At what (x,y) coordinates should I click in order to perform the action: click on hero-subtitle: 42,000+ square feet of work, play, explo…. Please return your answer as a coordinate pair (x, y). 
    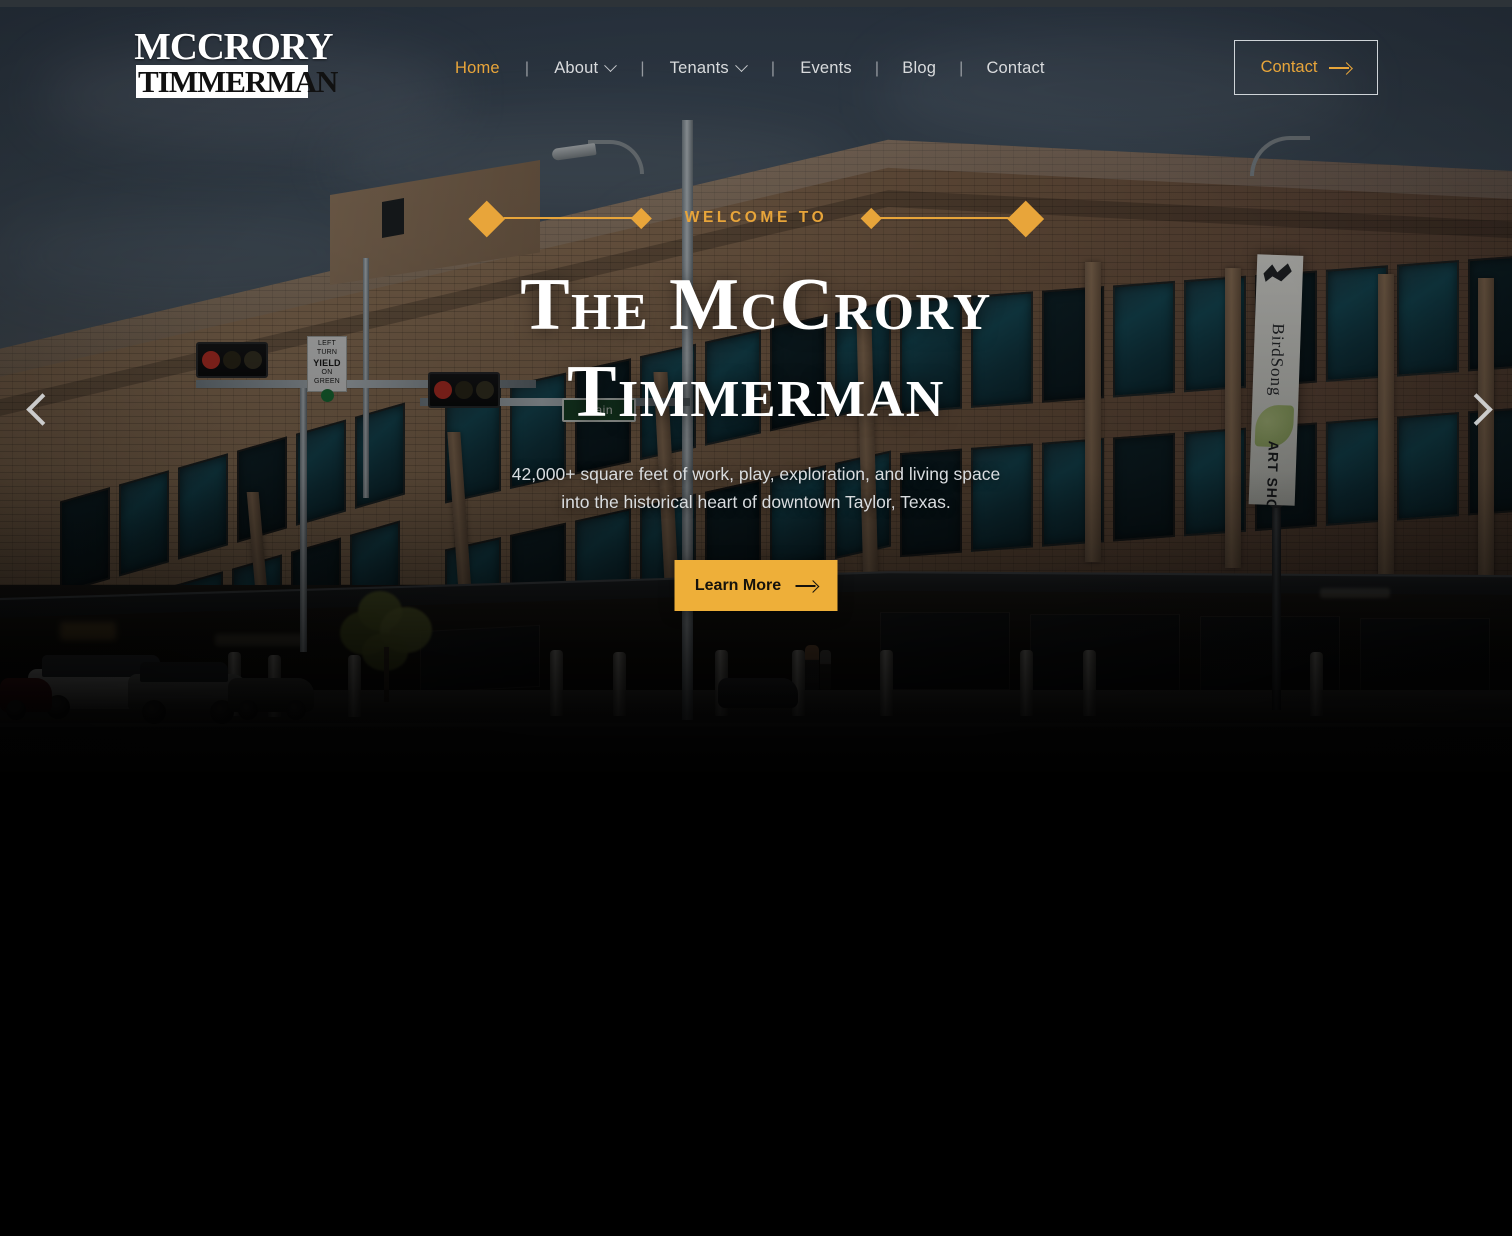
    Looking at the image, I should click on (756, 488).